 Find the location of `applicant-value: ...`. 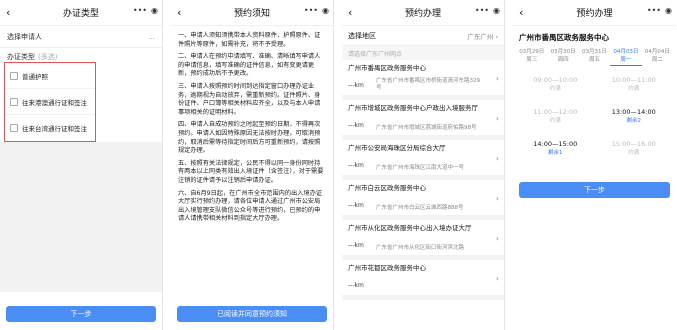

applicant-value: ... is located at coordinates (151, 36).